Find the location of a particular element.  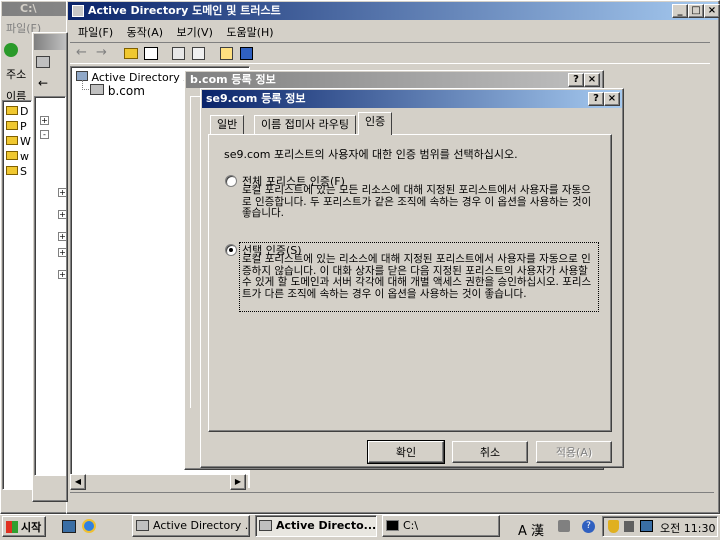

inner-toolbar-icon is located at coordinates (43, 62).